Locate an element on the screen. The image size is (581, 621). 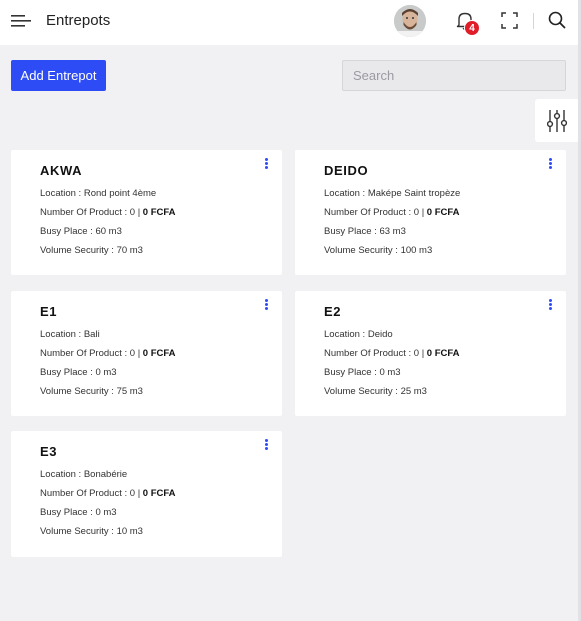
warehouse-name: AKWA is located at coordinates (61, 170).